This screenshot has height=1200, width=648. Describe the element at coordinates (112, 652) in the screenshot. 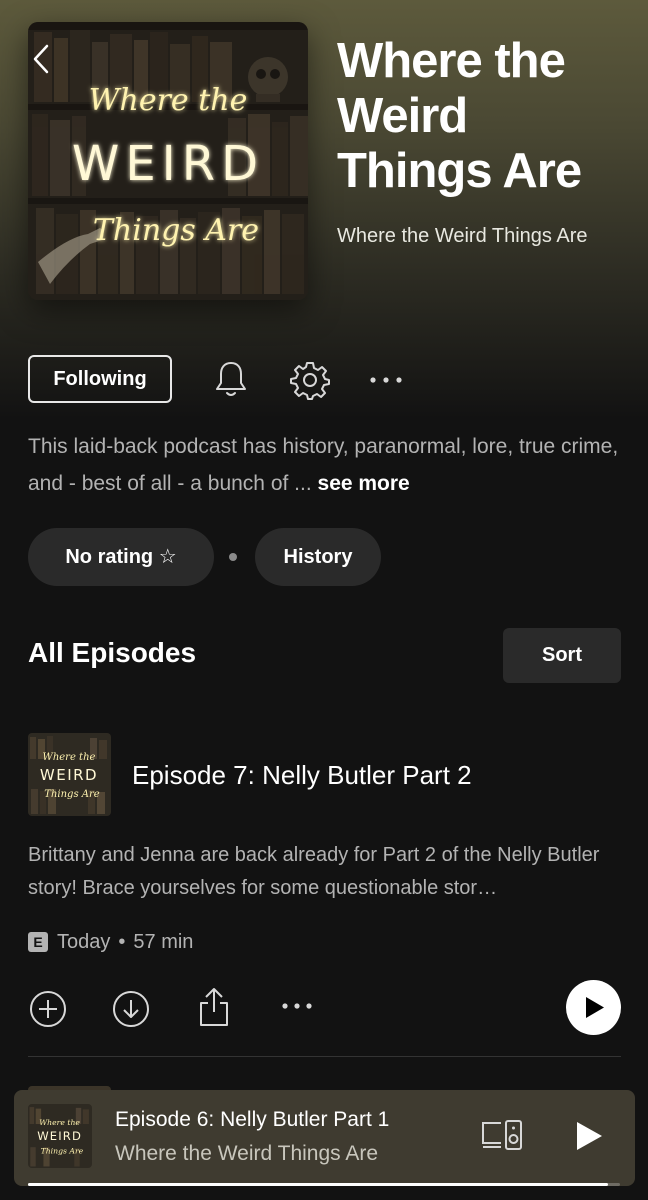

I see `section-title: All Episodes` at that location.